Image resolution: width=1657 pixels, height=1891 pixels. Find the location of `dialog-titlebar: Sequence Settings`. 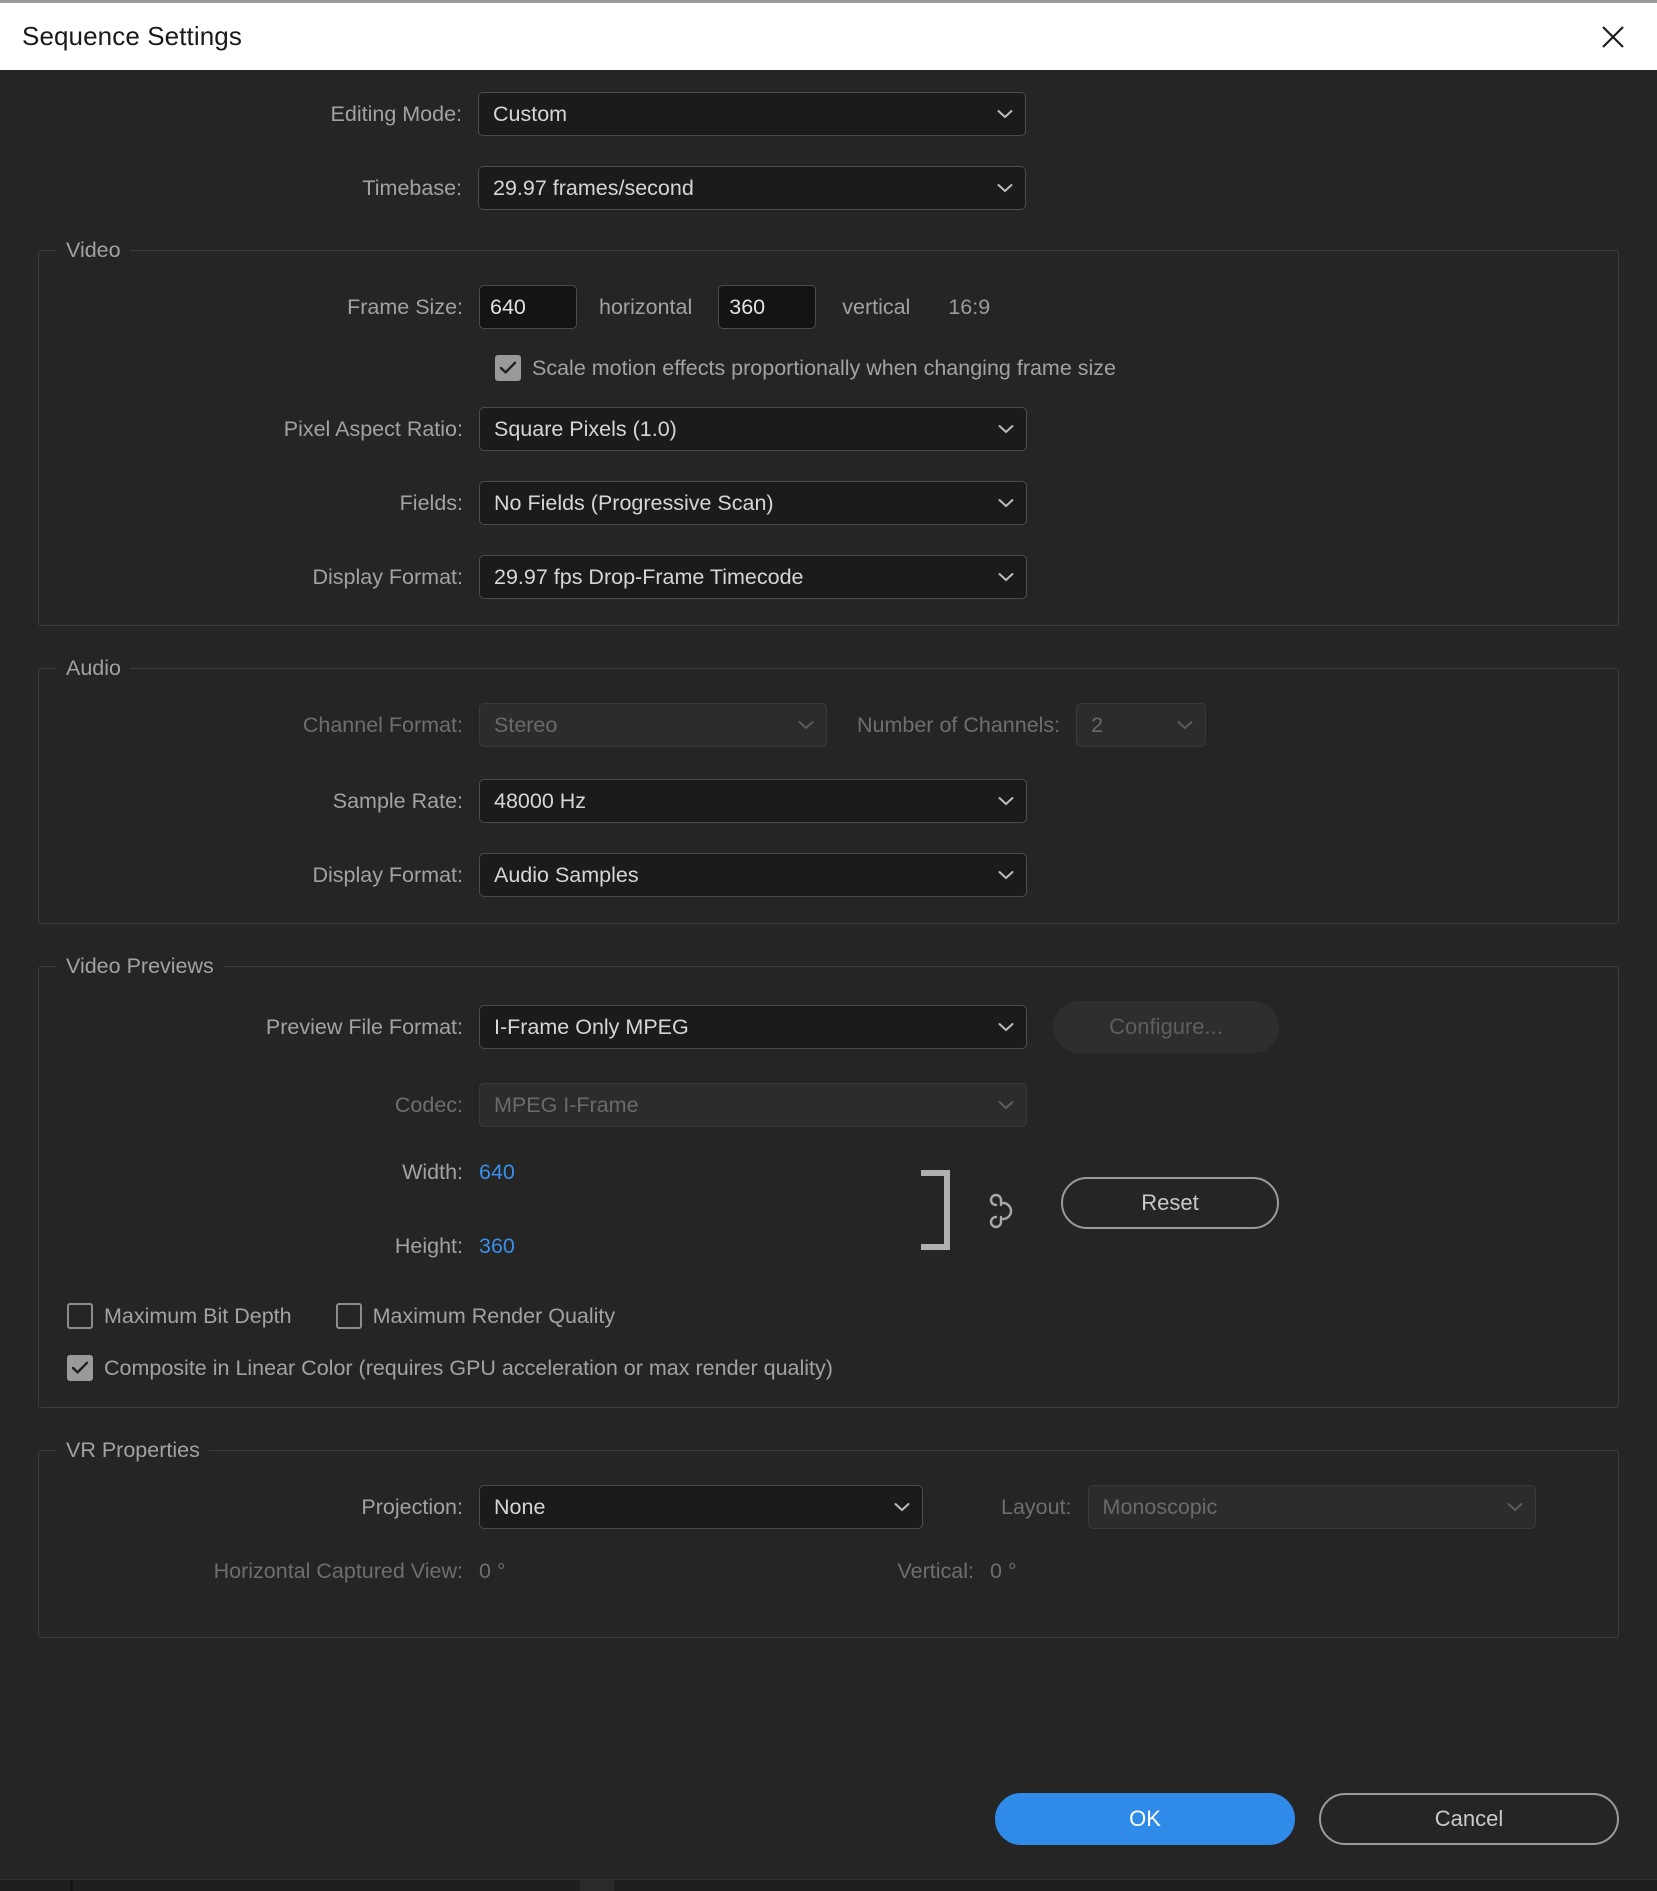

dialog-titlebar: Sequence Settings is located at coordinates (828, 35).